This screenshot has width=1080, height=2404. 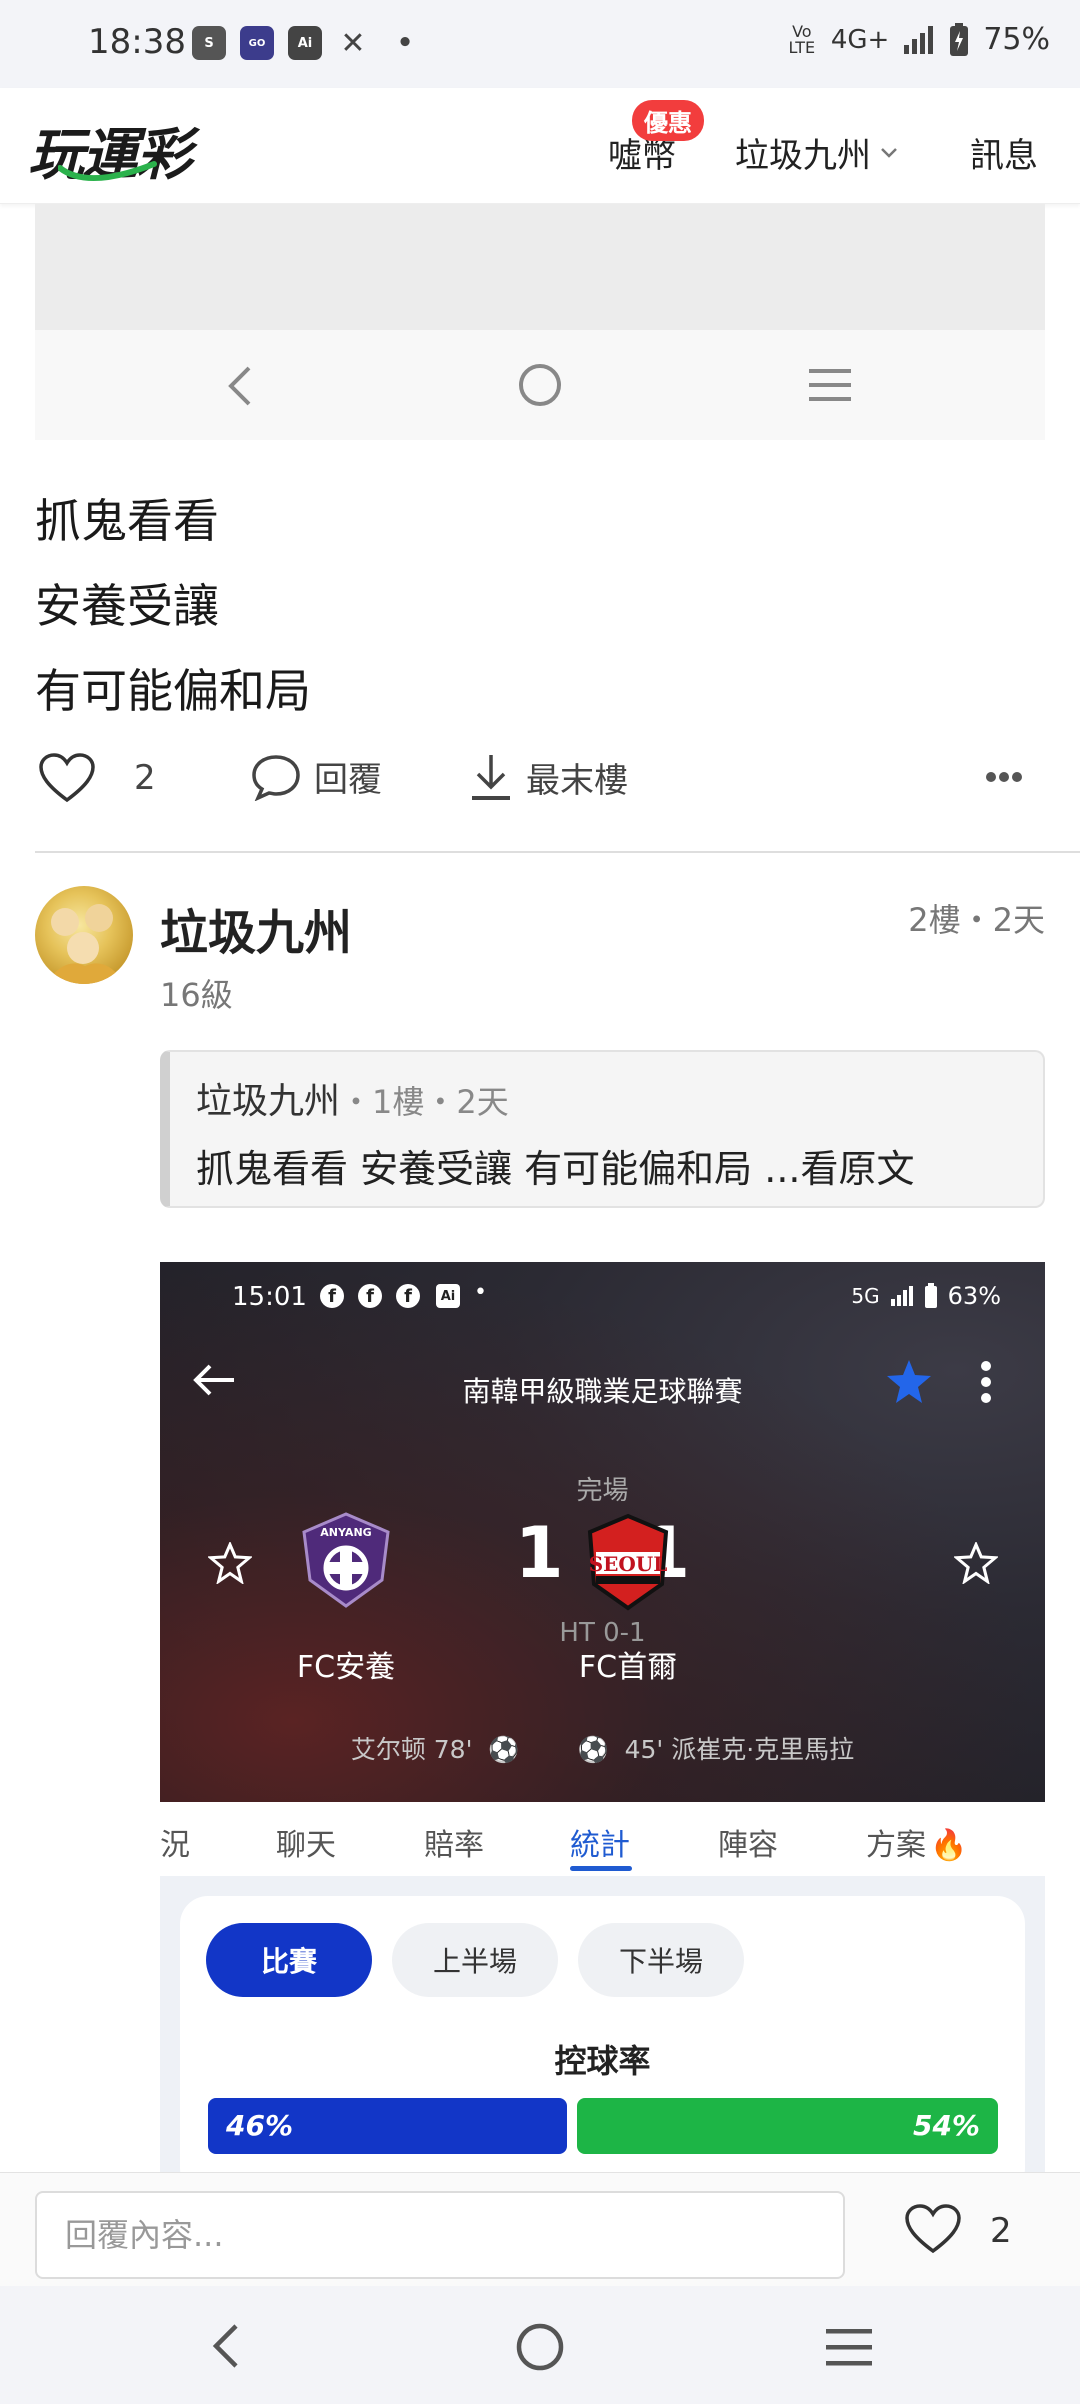 I want to click on tab-overview: 況, so click(x=175, y=1842).